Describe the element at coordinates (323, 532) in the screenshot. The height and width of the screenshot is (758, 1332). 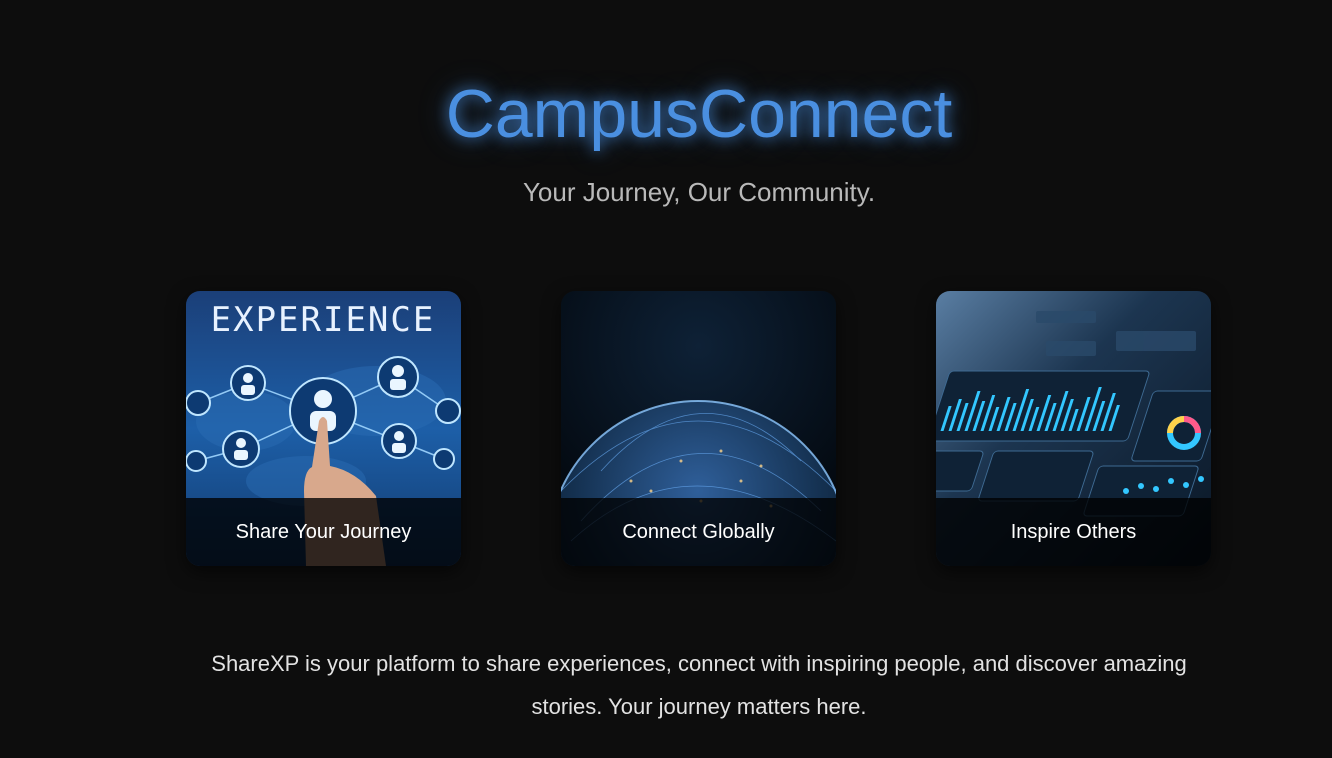
I see `card-label: Share Your Journey` at that location.